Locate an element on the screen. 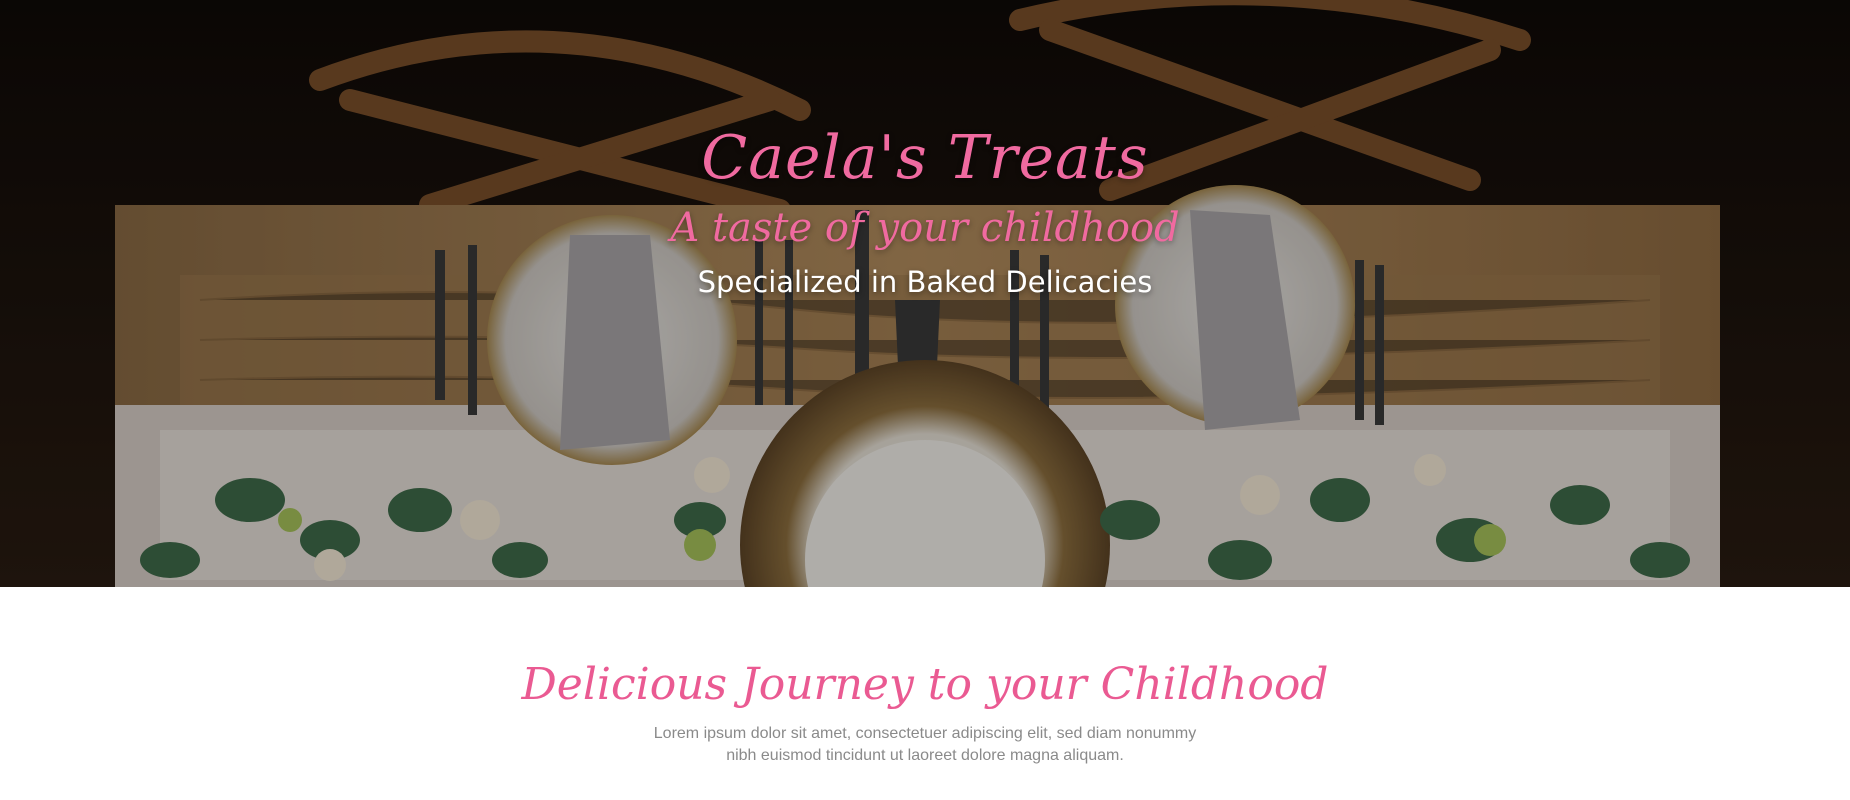 Image resolution: width=1850 pixels, height=800 pixels. brand-subtitle: Specialized in Baked Delicacies is located at coordinates (925, 282).